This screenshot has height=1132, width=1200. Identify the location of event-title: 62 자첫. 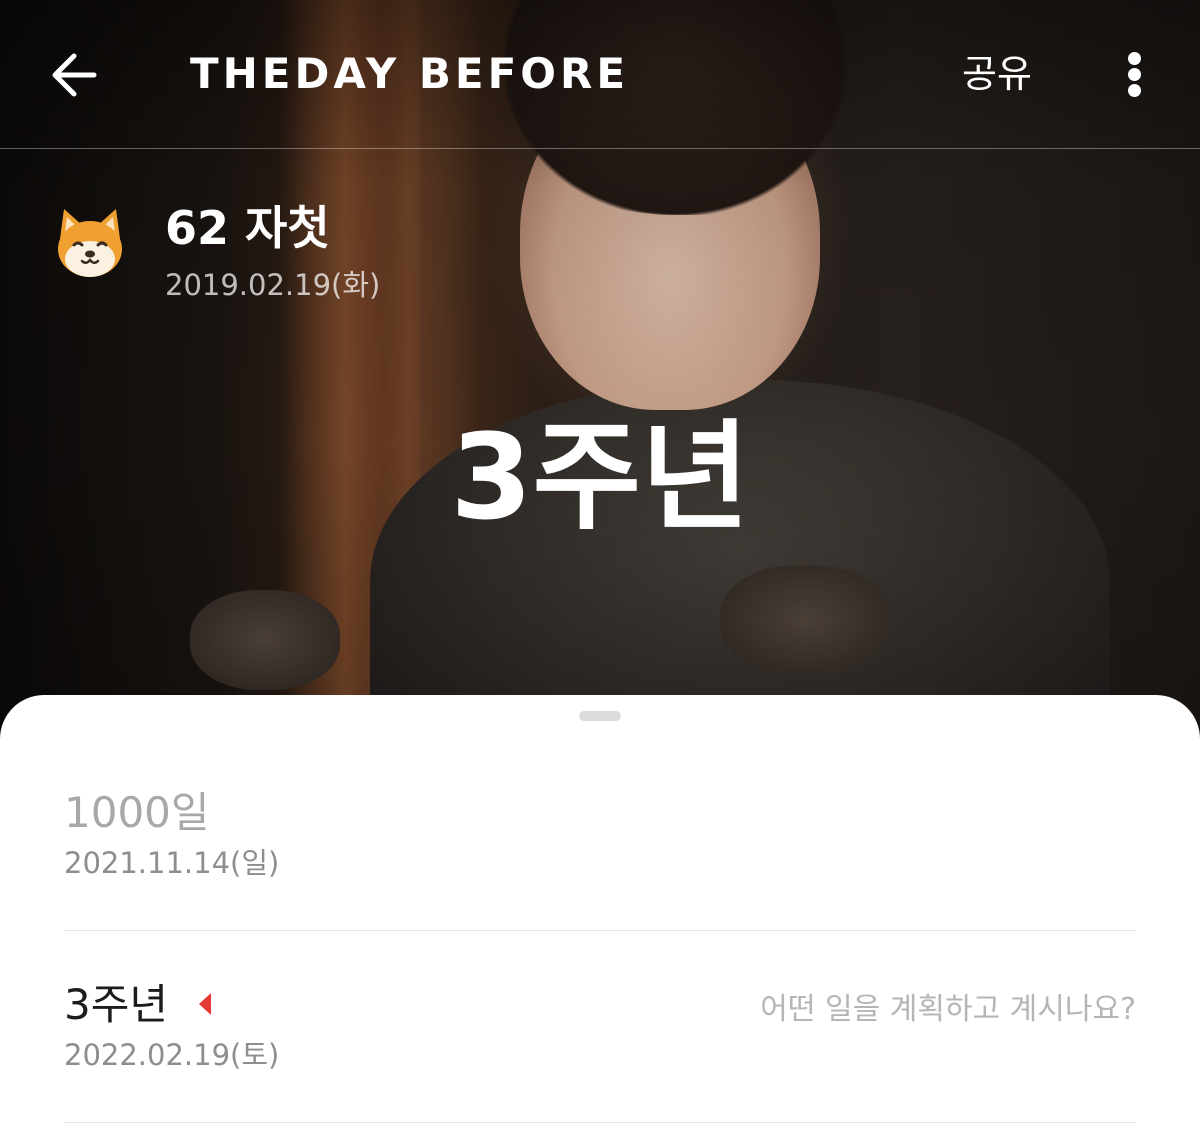
(247, 228).